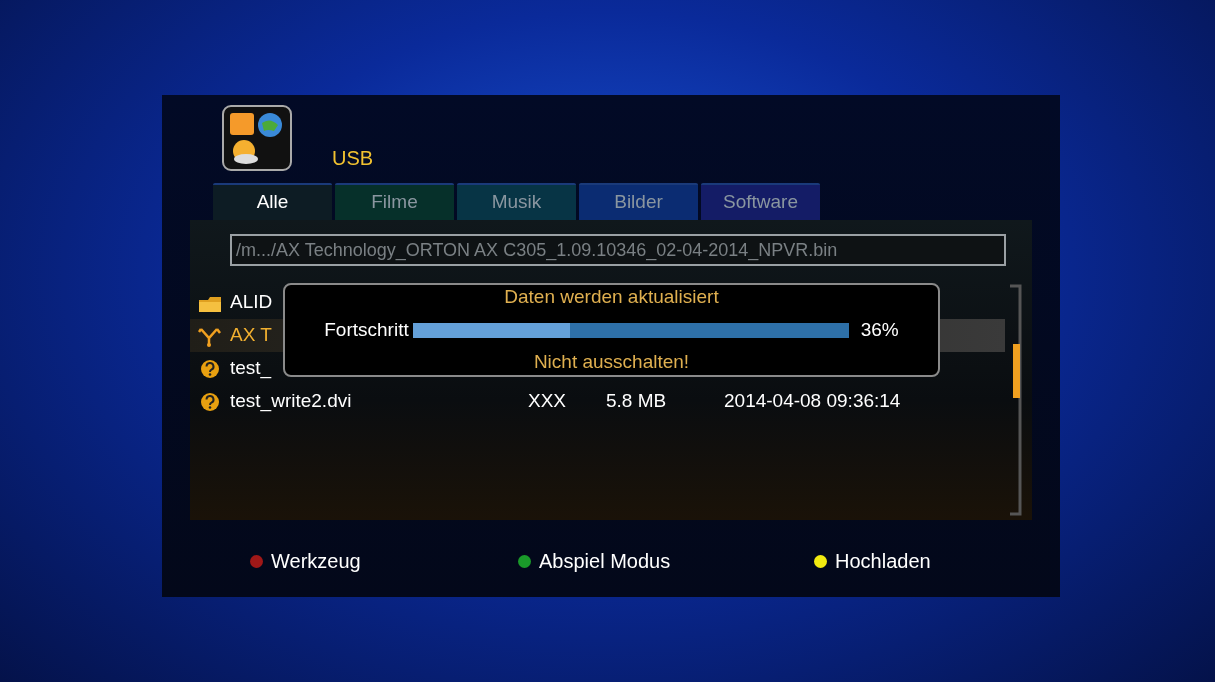 The height and width of the screenshot is (682, 1215). What do you see at coordinates (251, 368) in the screenshot?
I see `file-name: test_` at bounding box center [251, 368].